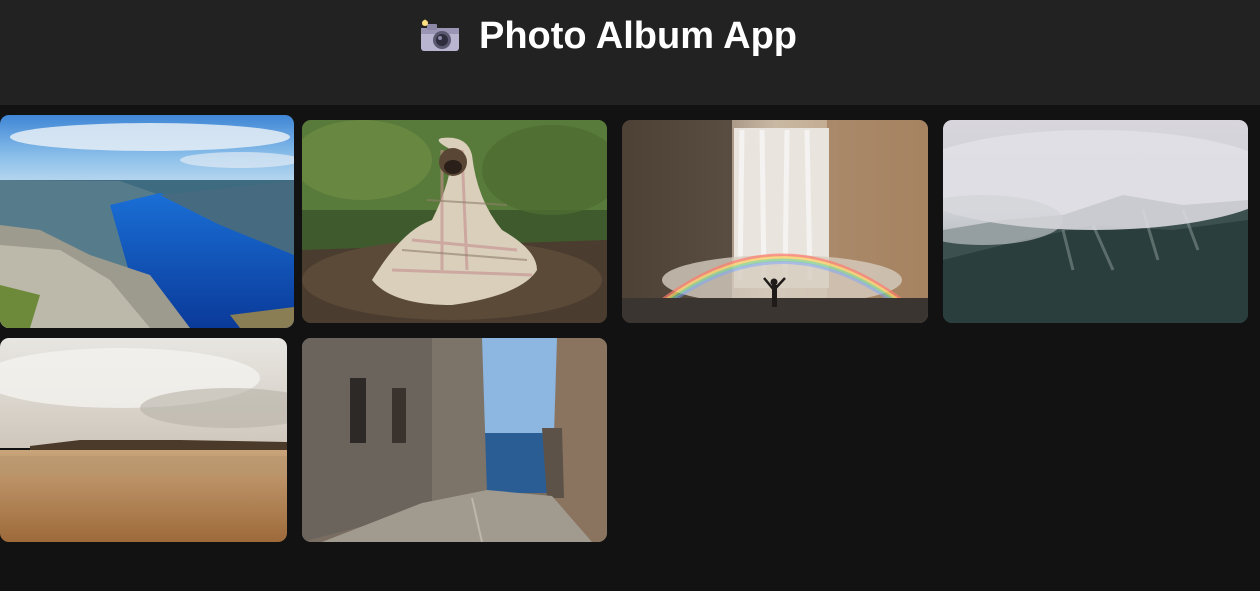 The height and width of the screenshot is (591, 1260). I want to click on photo-waterfall-image, so click(775, 221).